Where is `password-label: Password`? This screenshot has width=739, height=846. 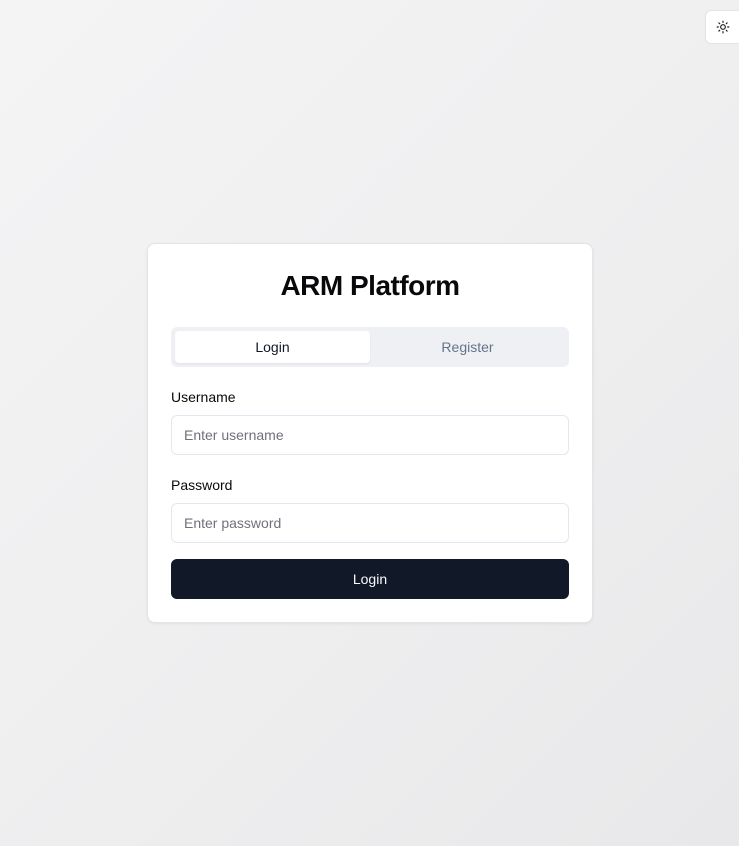
password-label: Password is located at coordinates (202, 485).